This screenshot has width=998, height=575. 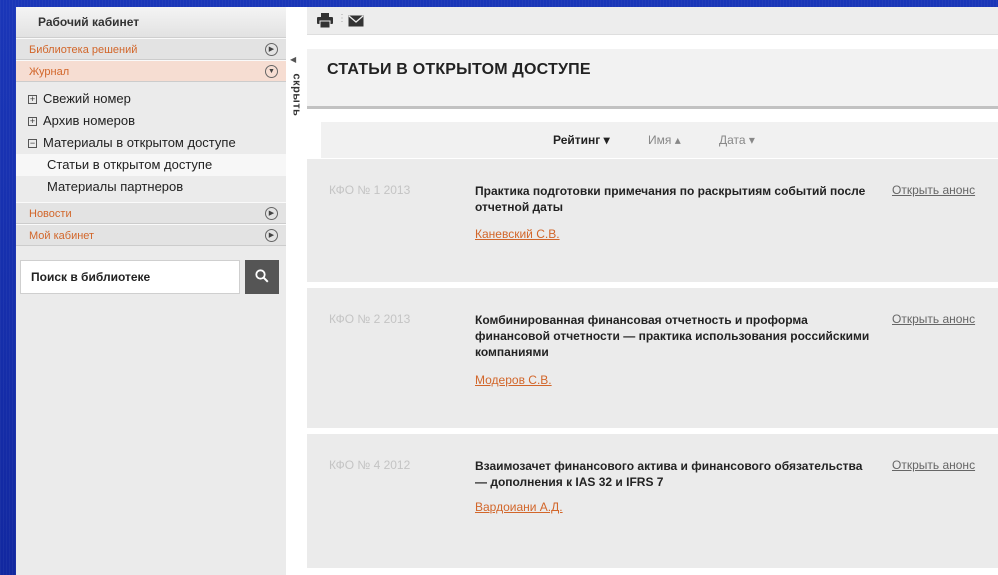 I want to click on page-title: СТАТЬИ В ОТКРЫТОМ ДОСТУПЕ, so click(x=459, y=69).